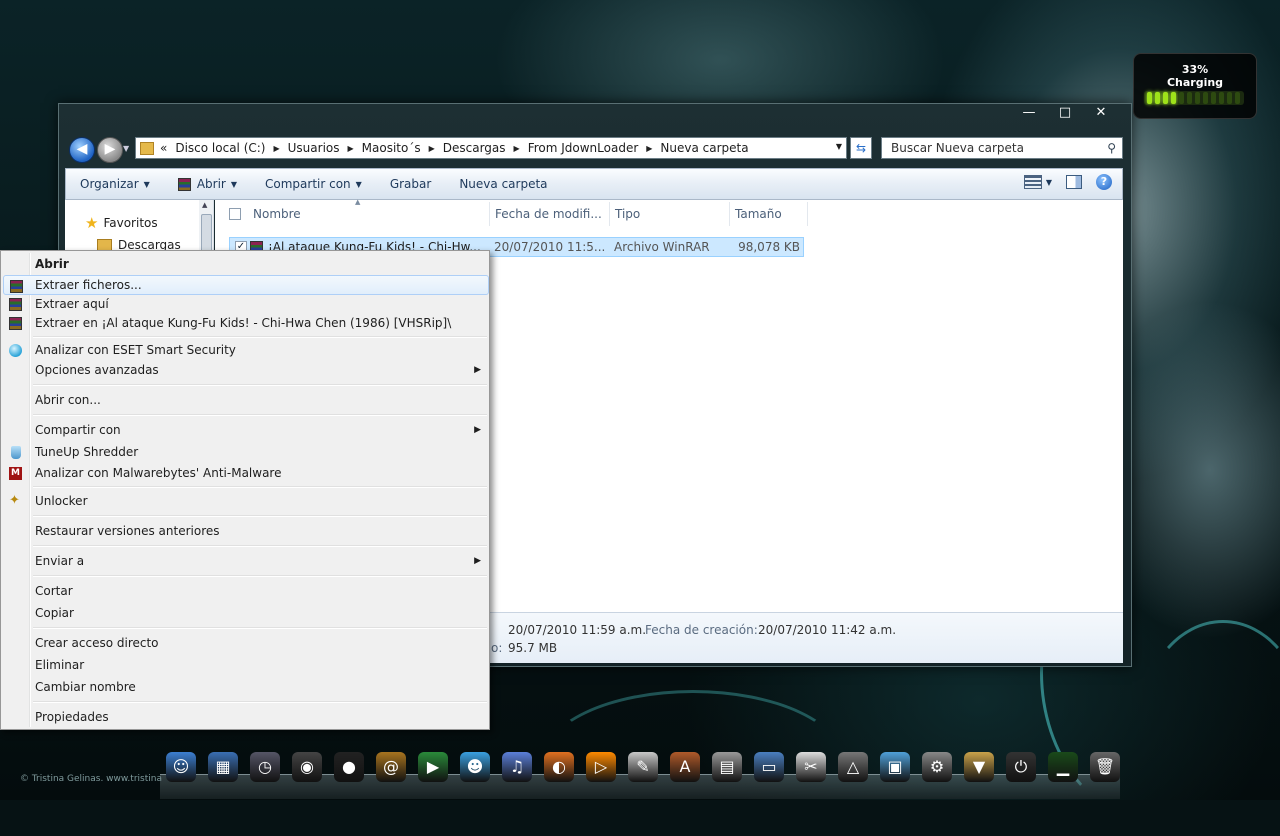 Image resolution: width=1280 pixels, height=836 pixels. I want to click on details-size: 95.7 MB, so click(533, 648).